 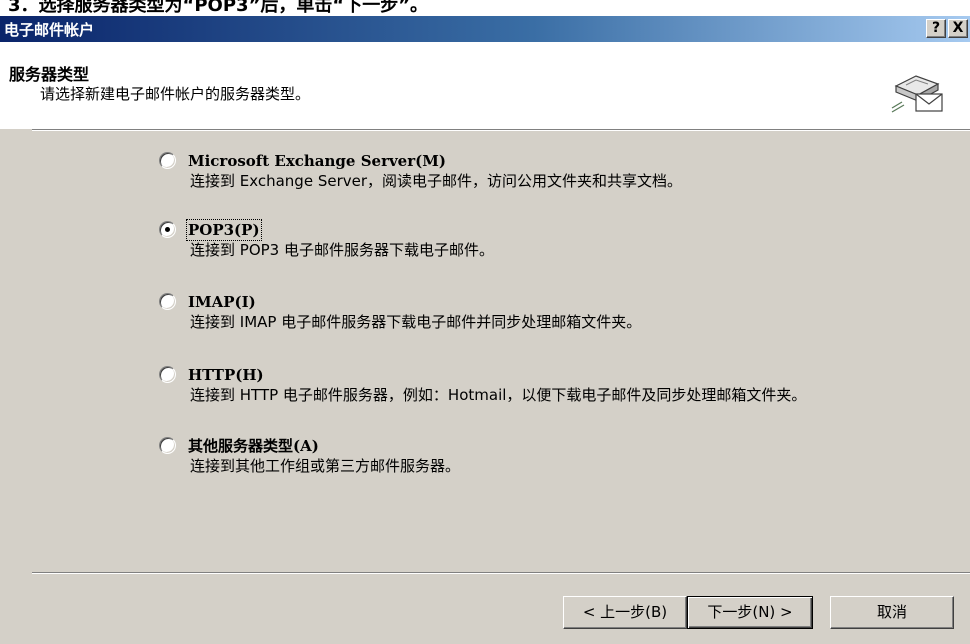 What do you see at coordinates (167, 374) in the screenshot?
I see `radio-http` at bounding box center [167, 374].